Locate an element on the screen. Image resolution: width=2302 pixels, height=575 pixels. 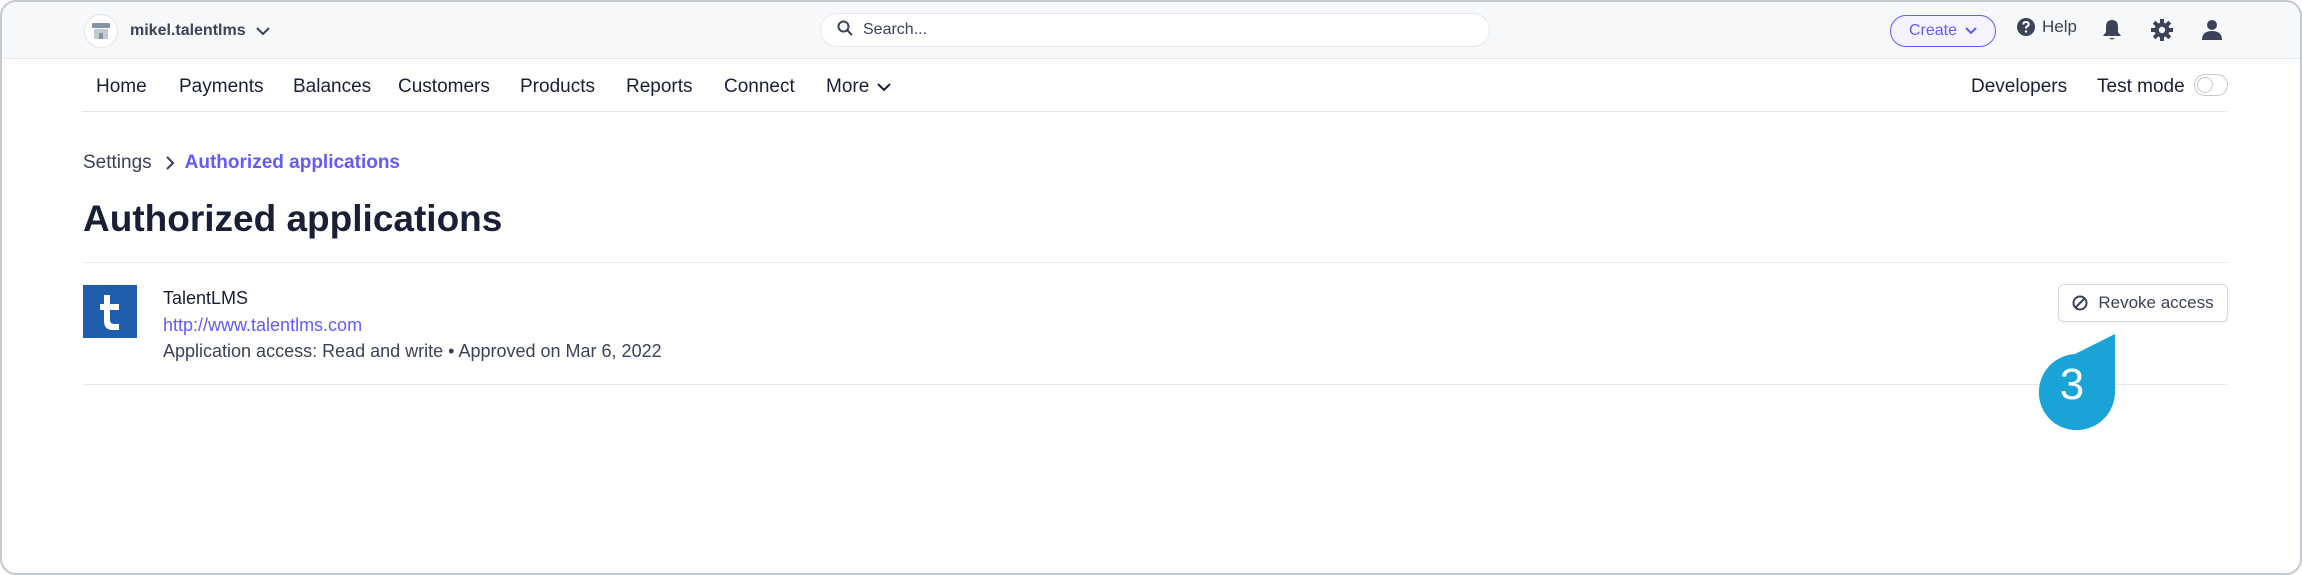
user-profile-icon is located at coordinates (2212, 30).